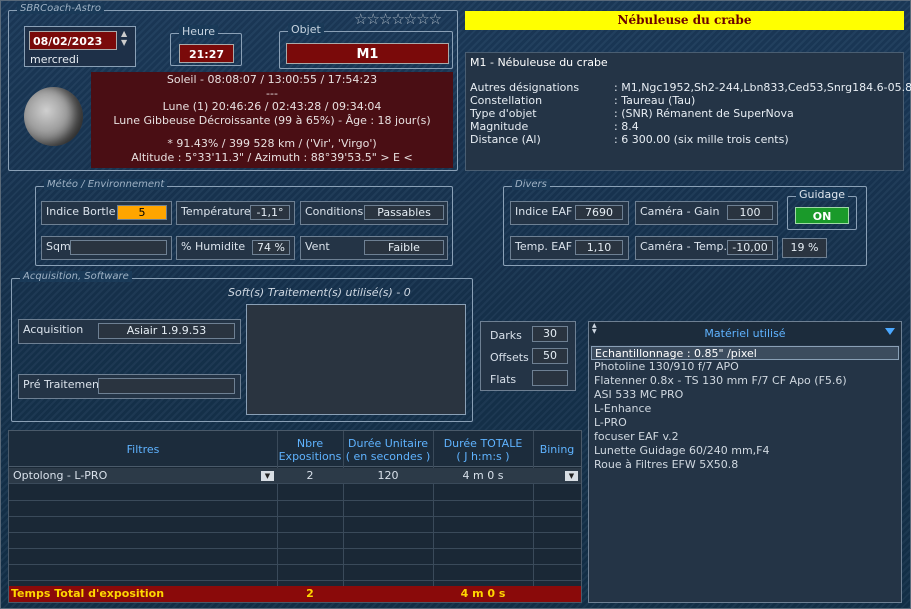 This screenshot has height=609, width=911. I want to click on object-info-row: Constellation : Taureau (Tau), so click(685, 100).